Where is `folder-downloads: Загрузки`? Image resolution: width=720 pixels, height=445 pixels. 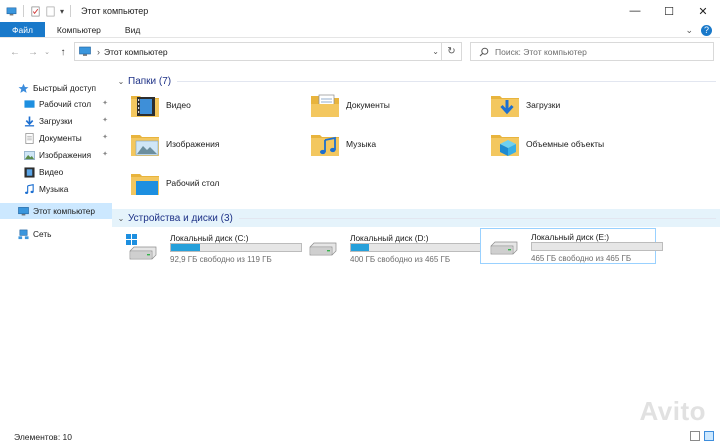
folder-downloads: Загрузки is located at coordinates (562, 105).